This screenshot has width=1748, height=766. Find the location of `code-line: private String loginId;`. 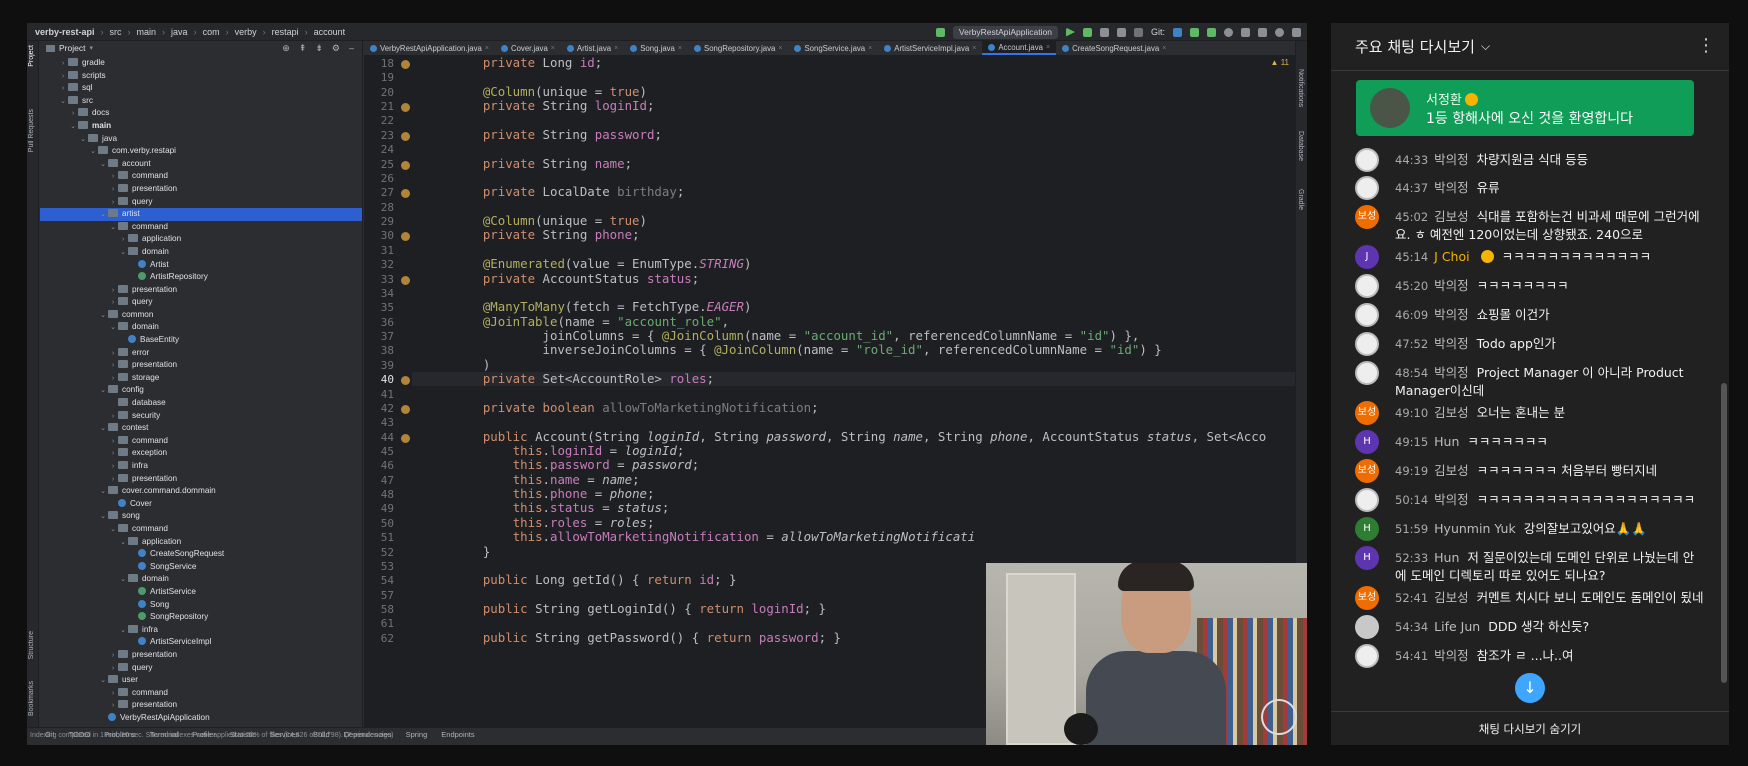

code-line: private String loginId; is located at coordinates (853, 105).